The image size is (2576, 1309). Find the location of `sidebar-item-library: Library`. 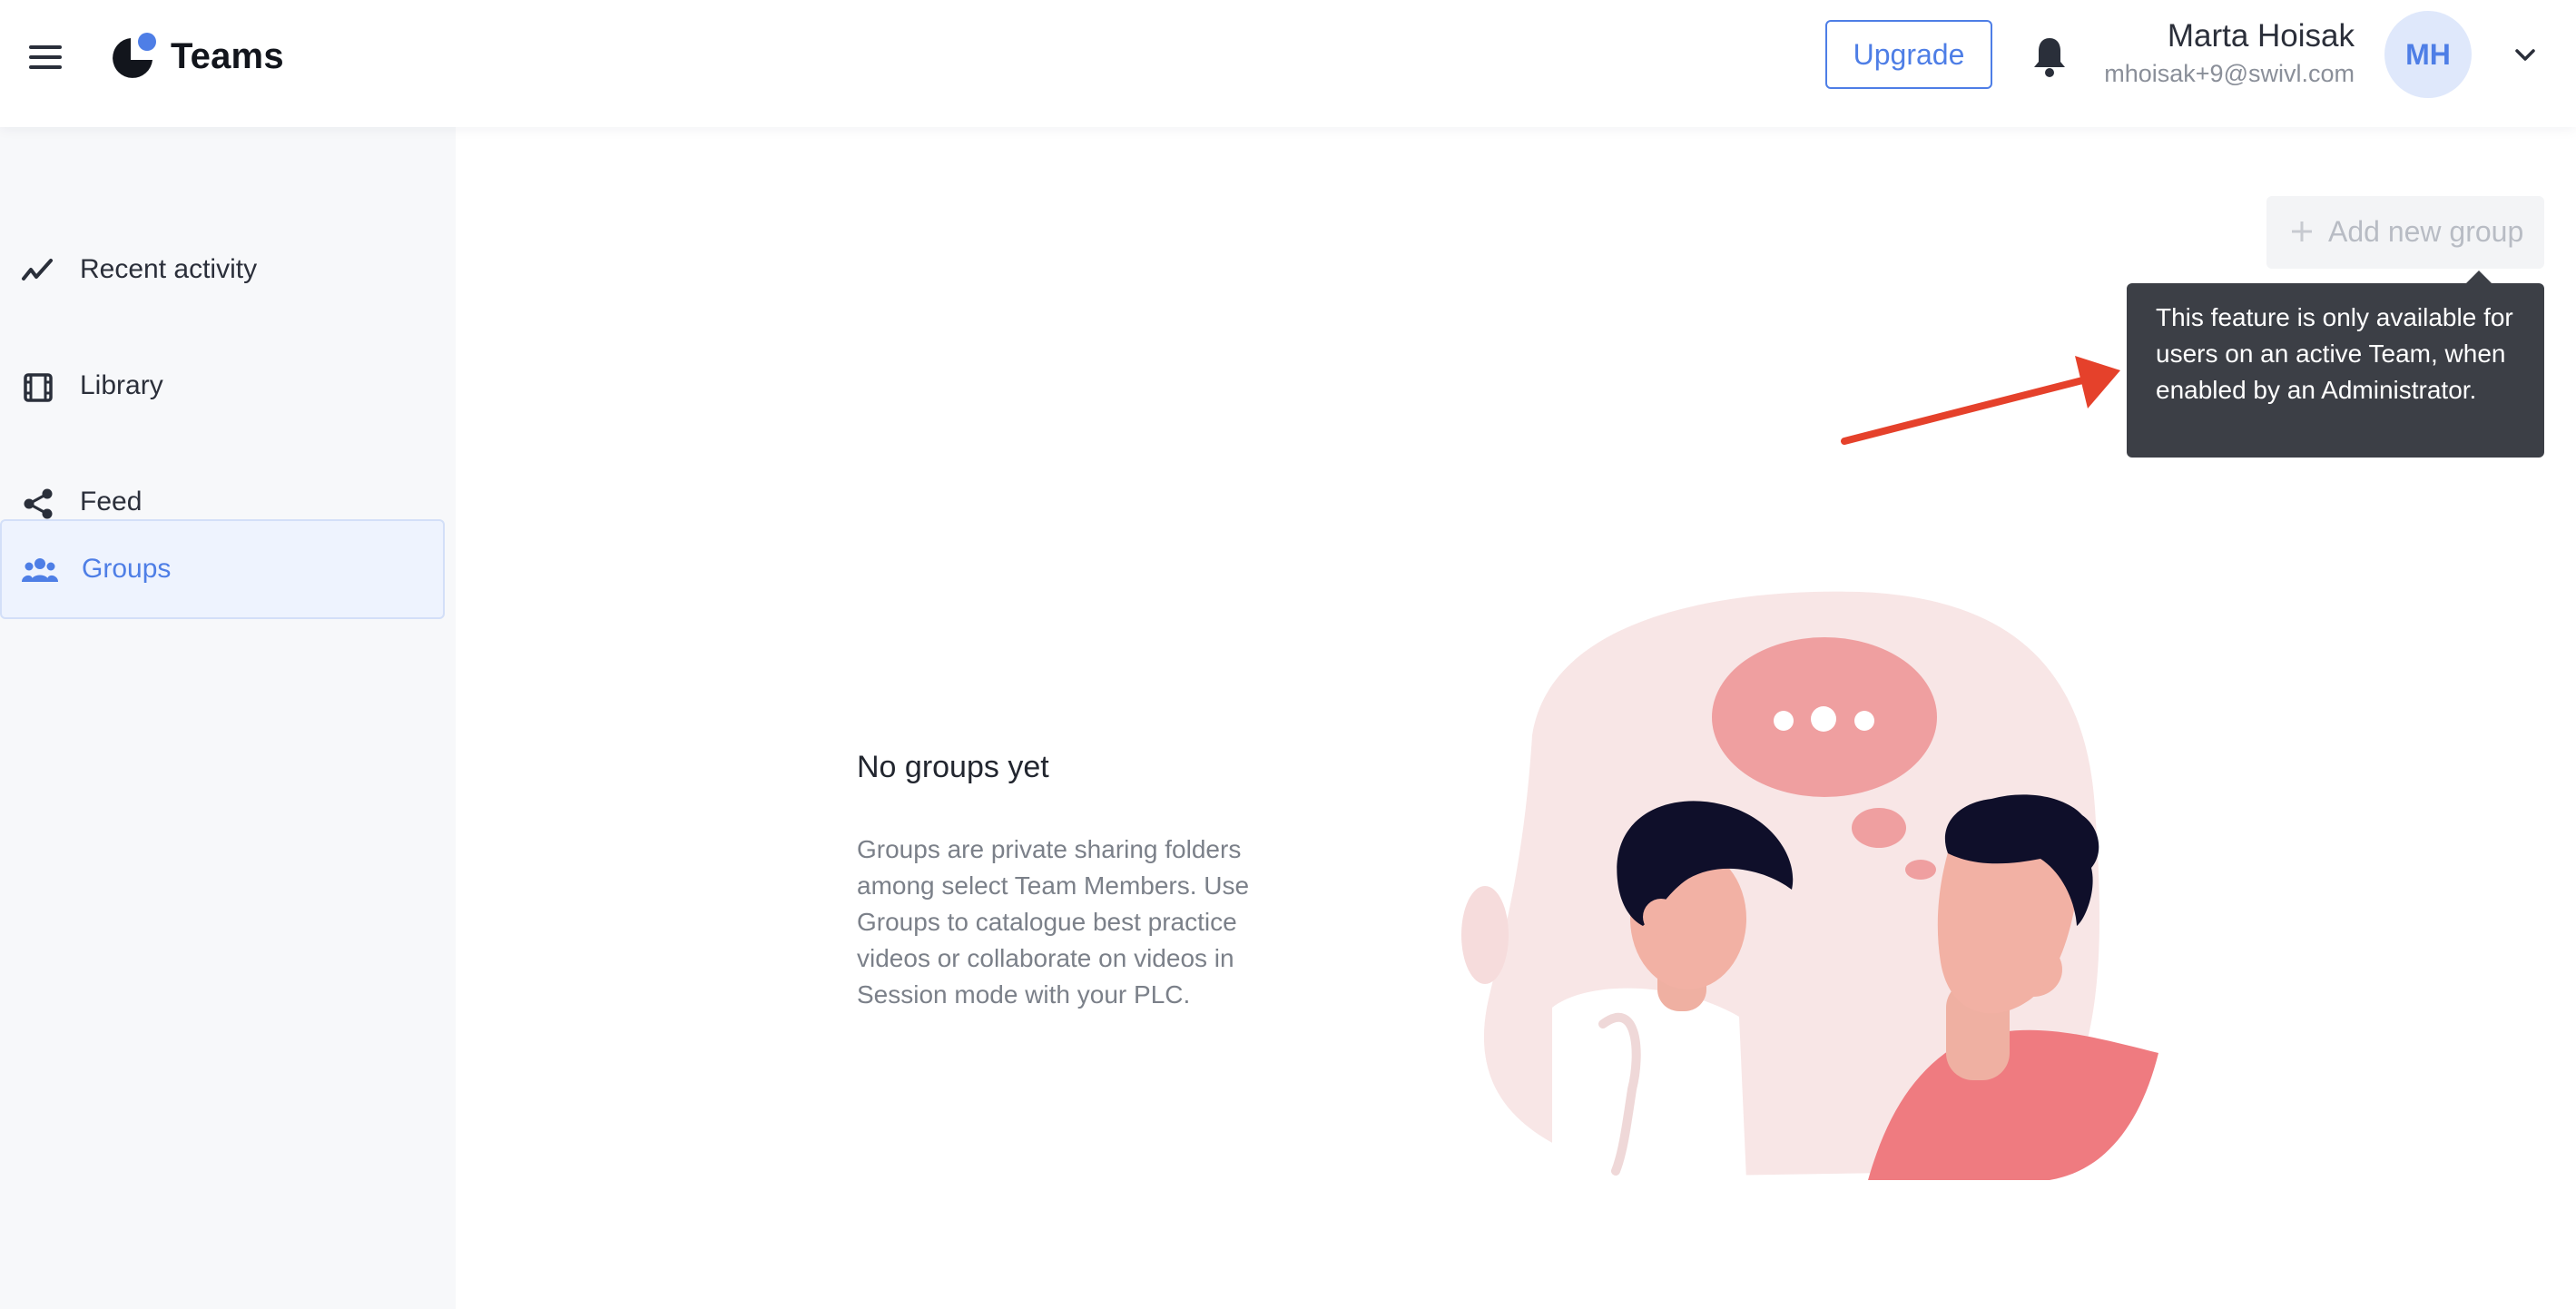

sidebar-item-library: Library is located at coordinates (222, 388).